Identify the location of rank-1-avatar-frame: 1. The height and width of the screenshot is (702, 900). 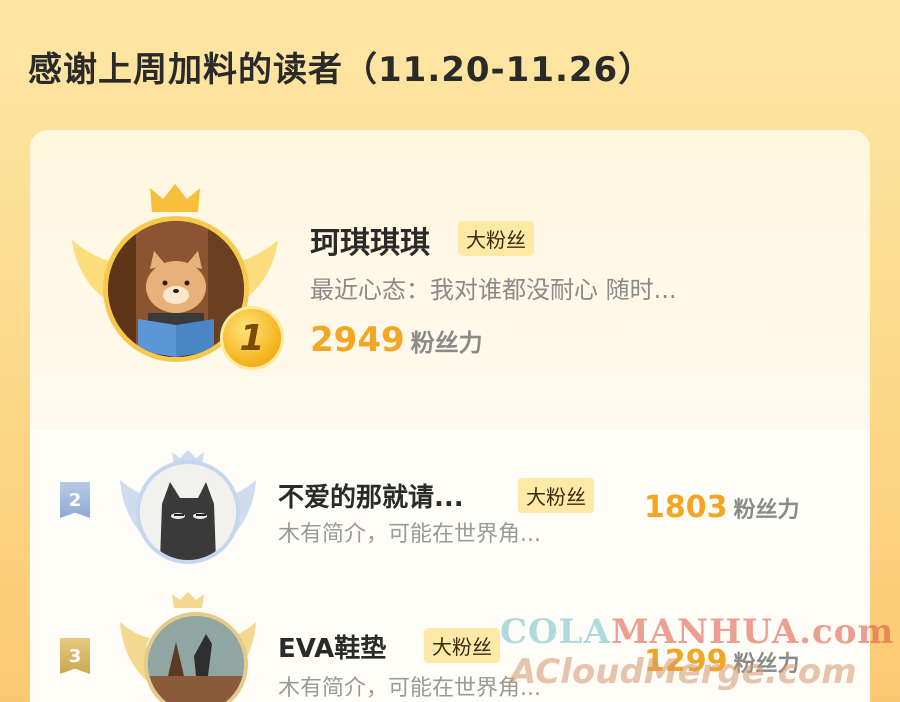
(177, 278).